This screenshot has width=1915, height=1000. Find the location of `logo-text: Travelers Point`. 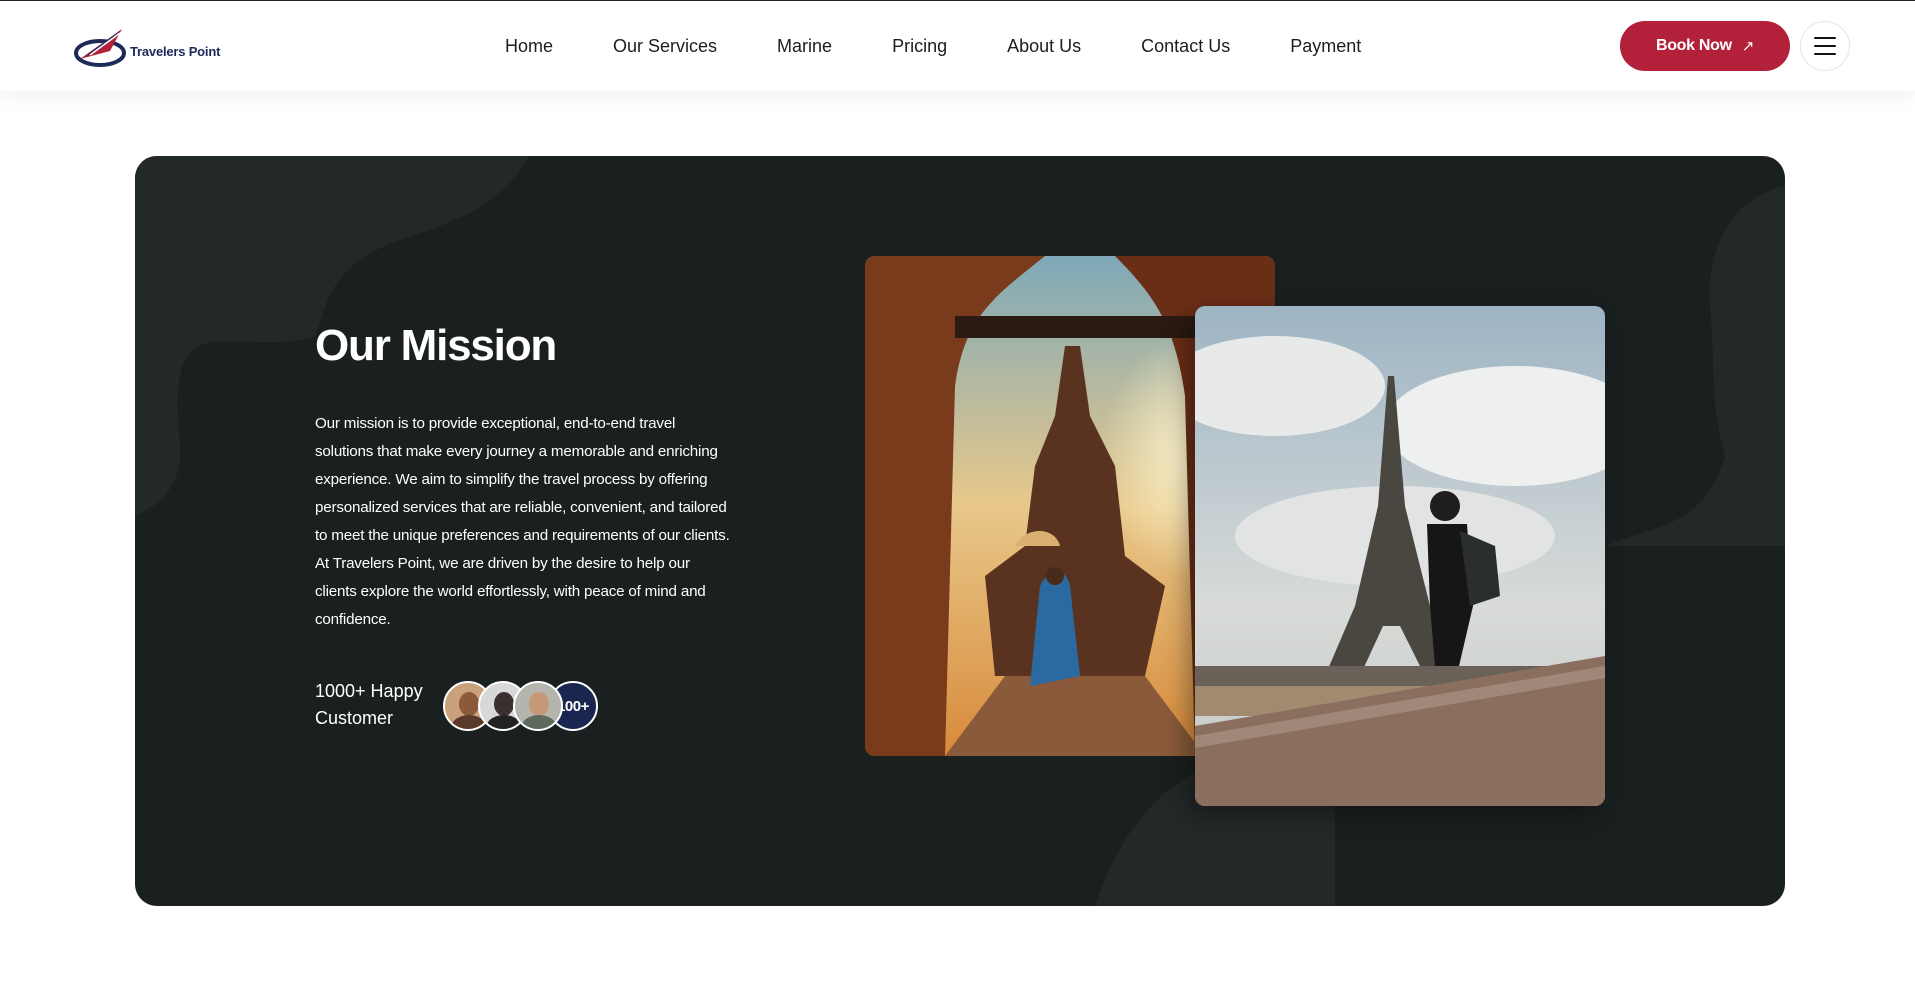

logo-text: Travelers Point is located at coordinates (175, 51).